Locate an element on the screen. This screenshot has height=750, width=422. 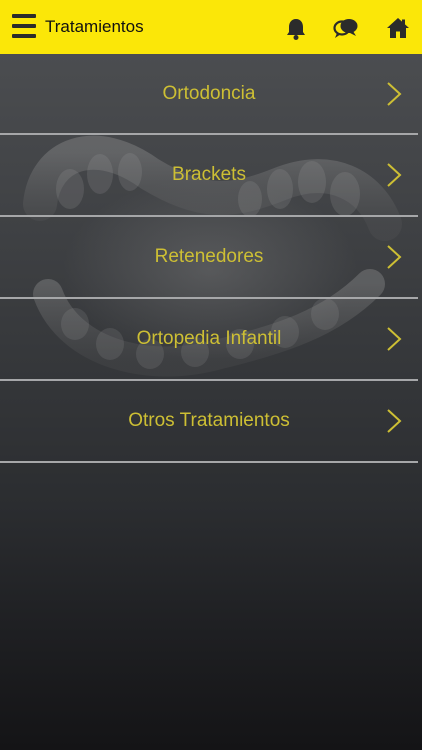
menu-item-label: Otros Tratamientos is located at coordinates (209, 420).